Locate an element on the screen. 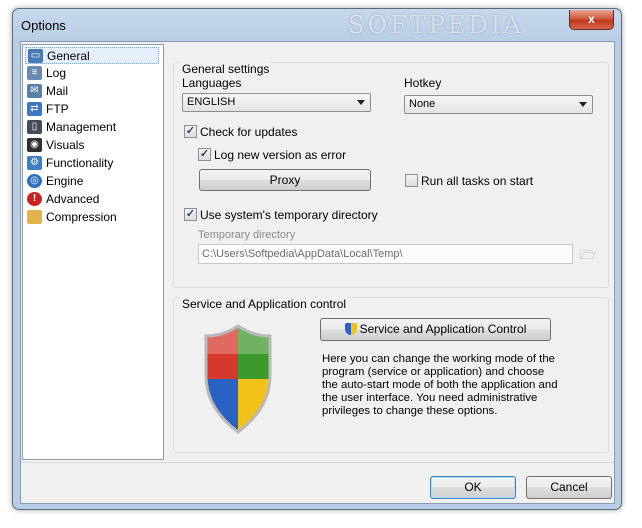 This screenshot has width=642, height=528. shield-icon is located at coordinates (238, 379).